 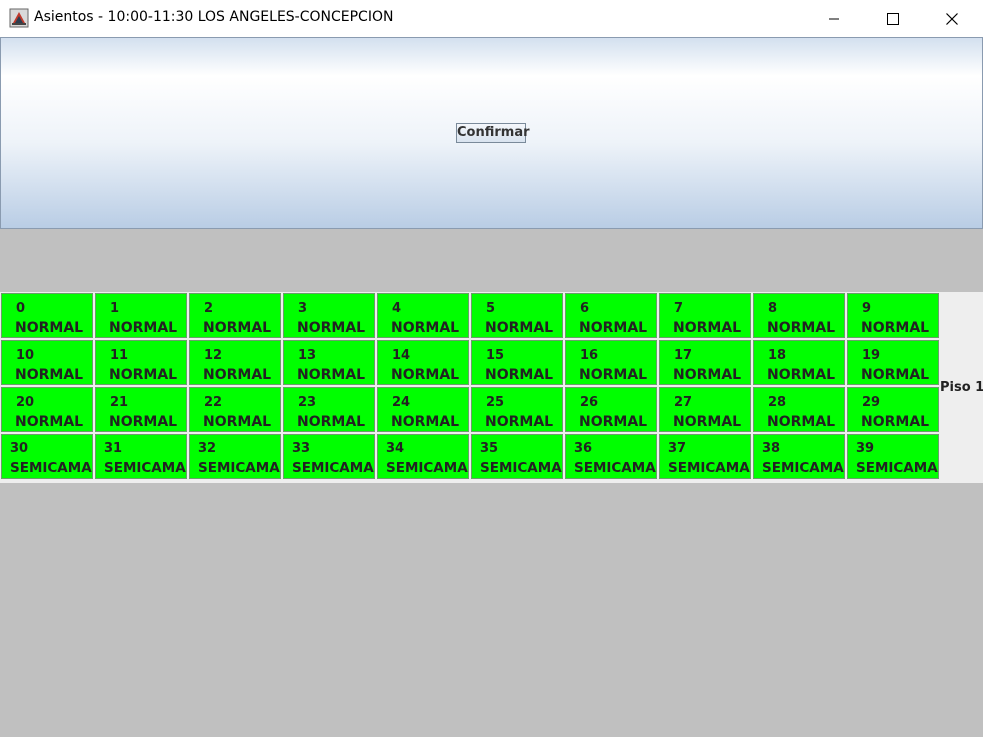 What do you see at coordinates (705, 362) in the screenshot?
I see `seat-button: 17 NORMAL` at bounding box center [705, 362].